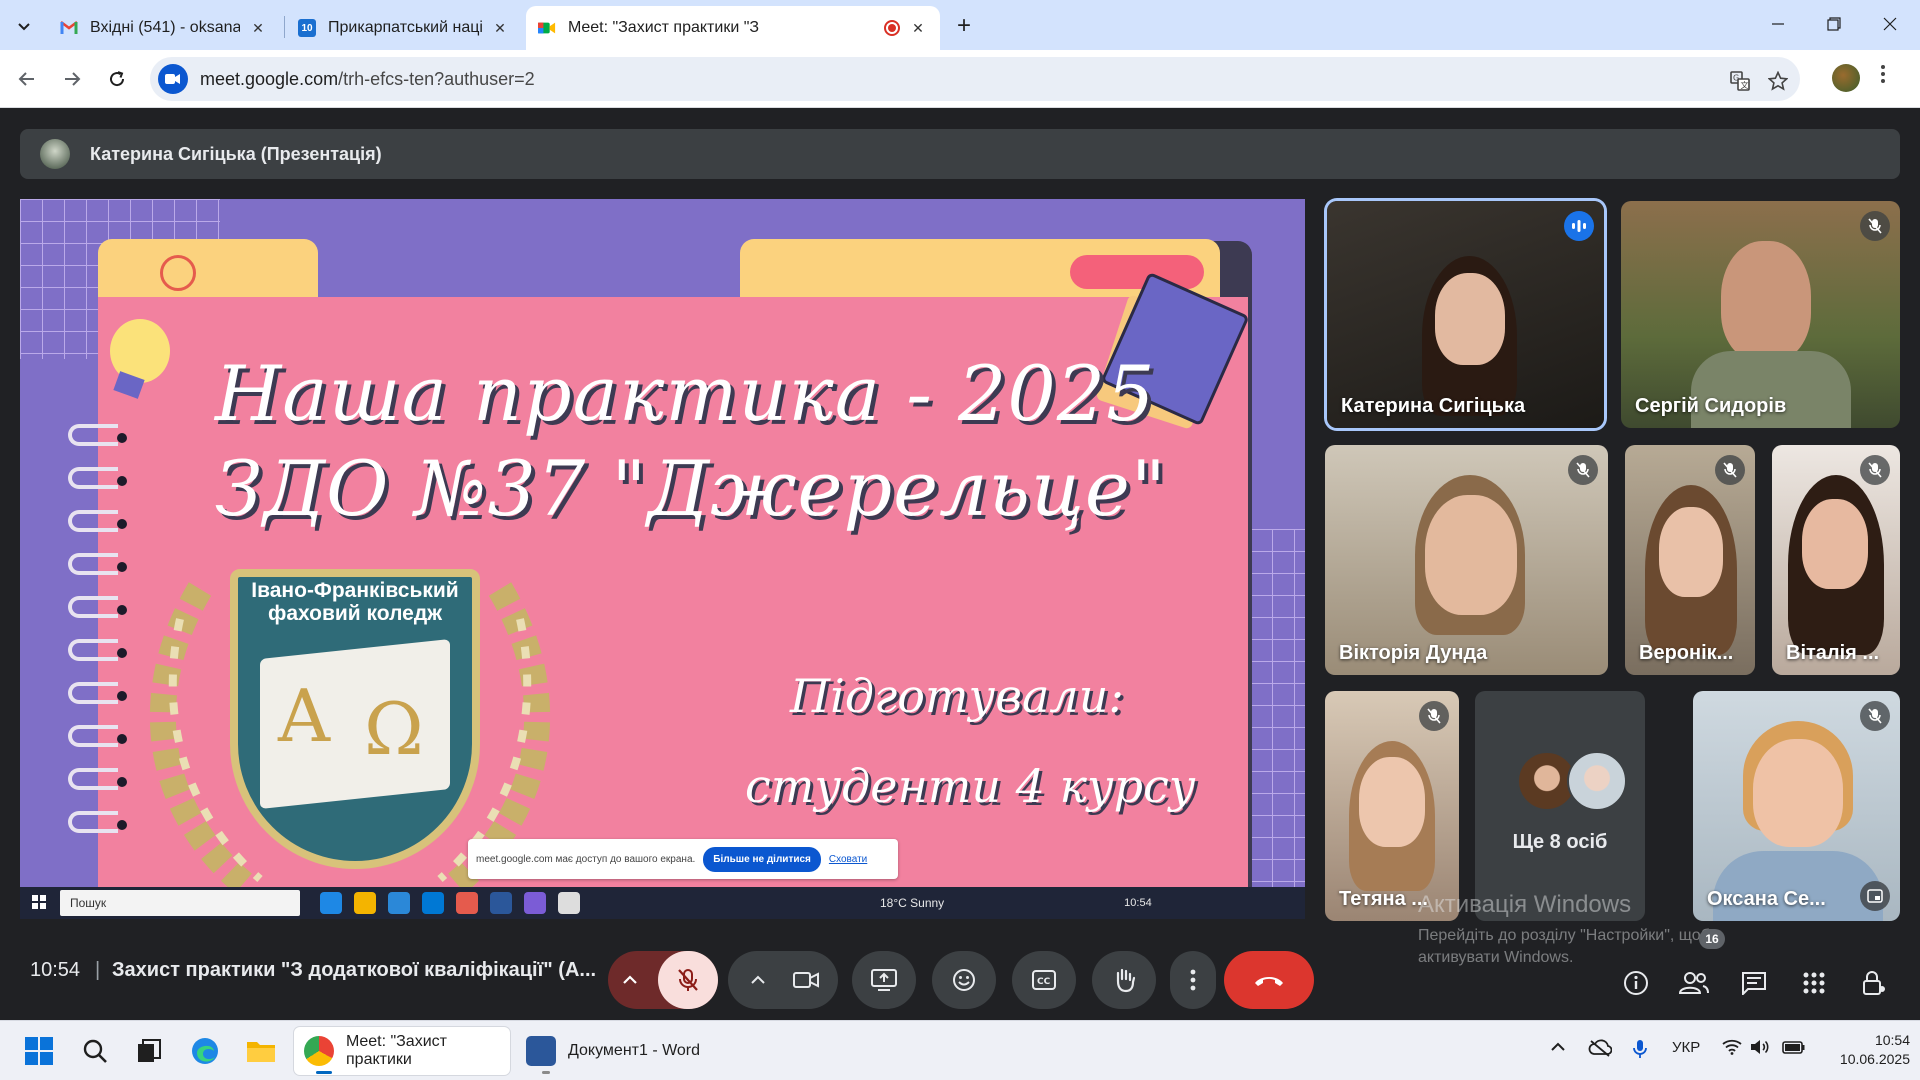 Image resolution: width=1920 pixels, height=1080 pixels. Describe the element at coordinates (394, 729) in the screenshot. I see `crest-letter-omega: Ω` at that location.